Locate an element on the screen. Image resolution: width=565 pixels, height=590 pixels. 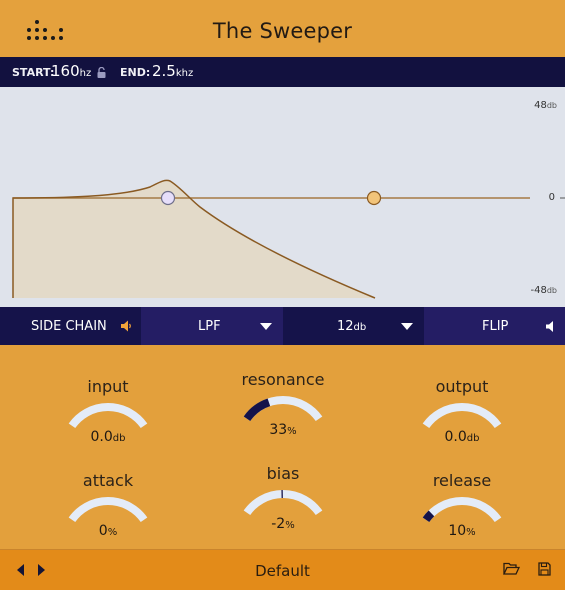
flip-toggle: FLIP is located at coordinates (494, 326).